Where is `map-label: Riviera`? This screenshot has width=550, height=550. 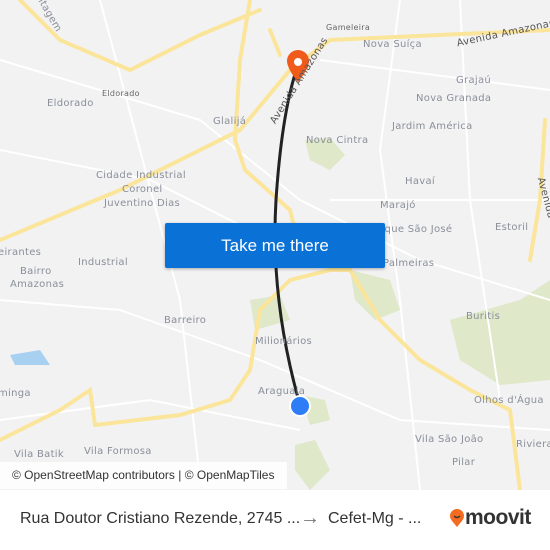
map-label: Riviera is located at coordinates (533, 444).